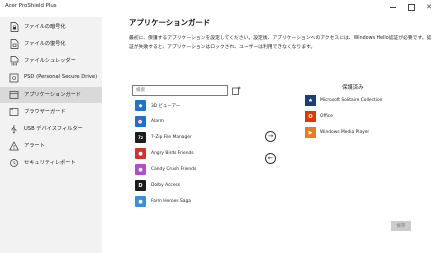  I want to click on warning-icon, so click(14, 146).